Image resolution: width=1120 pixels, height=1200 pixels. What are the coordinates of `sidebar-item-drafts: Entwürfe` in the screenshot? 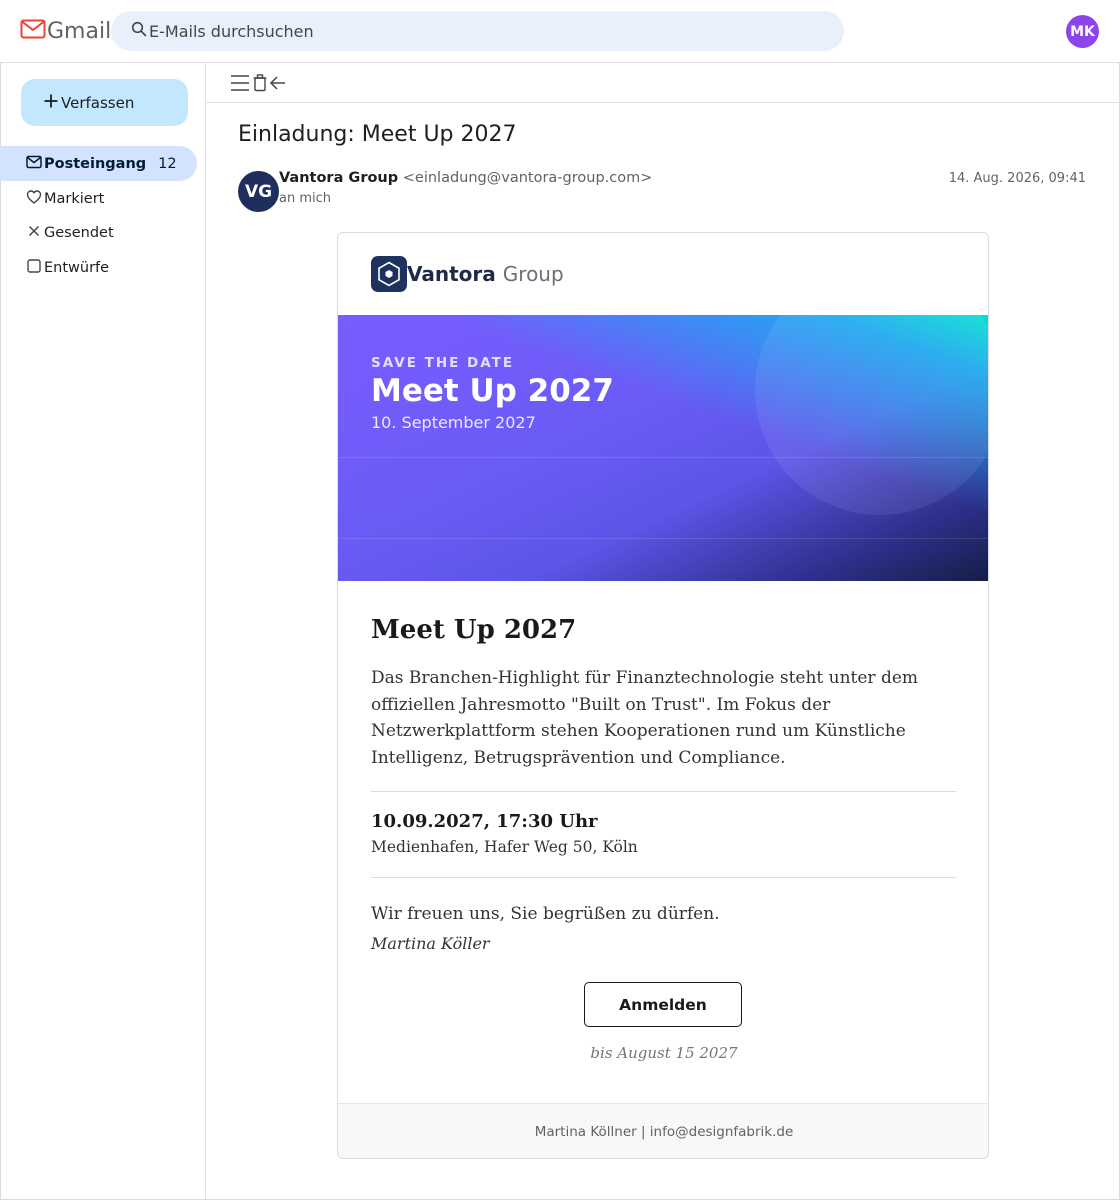 It's located at (98, 267).